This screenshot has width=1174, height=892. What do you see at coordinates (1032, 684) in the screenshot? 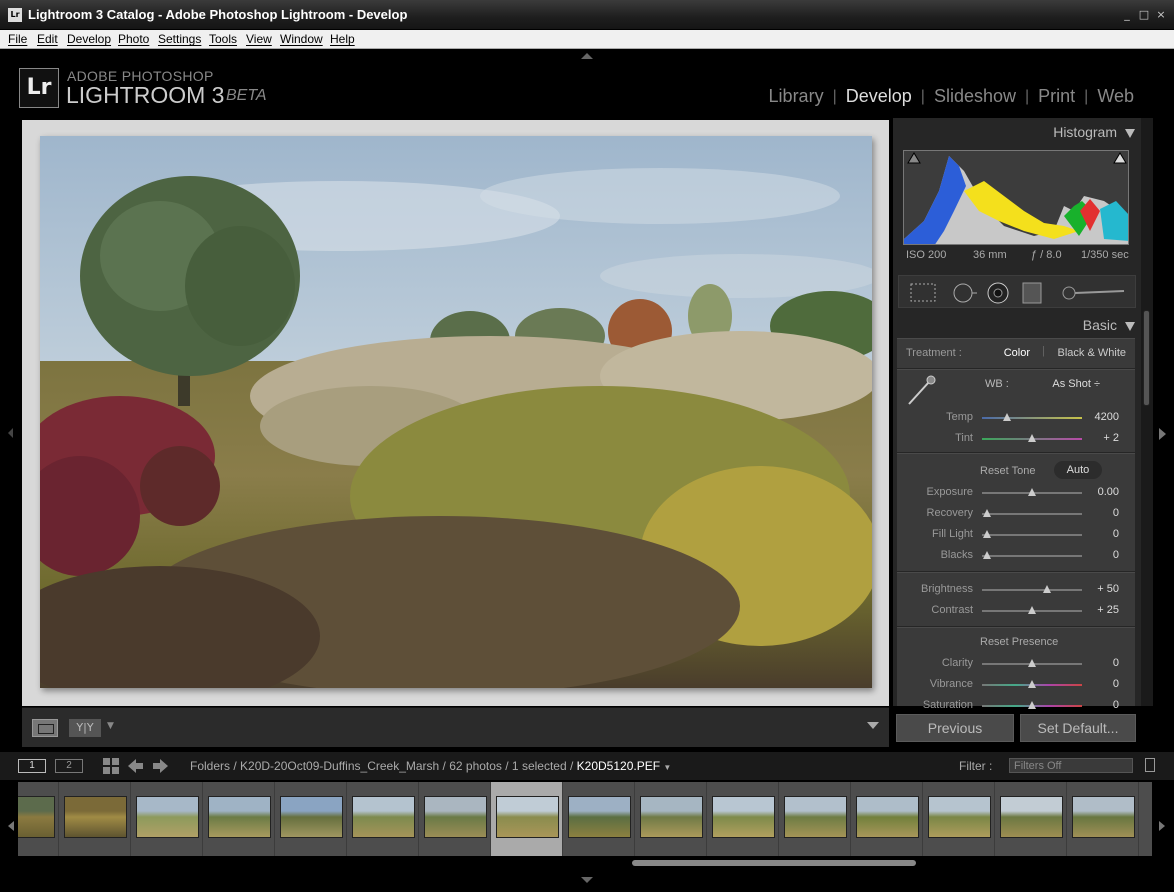
I see `vibrance-slider-knob` at bounding box center [1032, 684].